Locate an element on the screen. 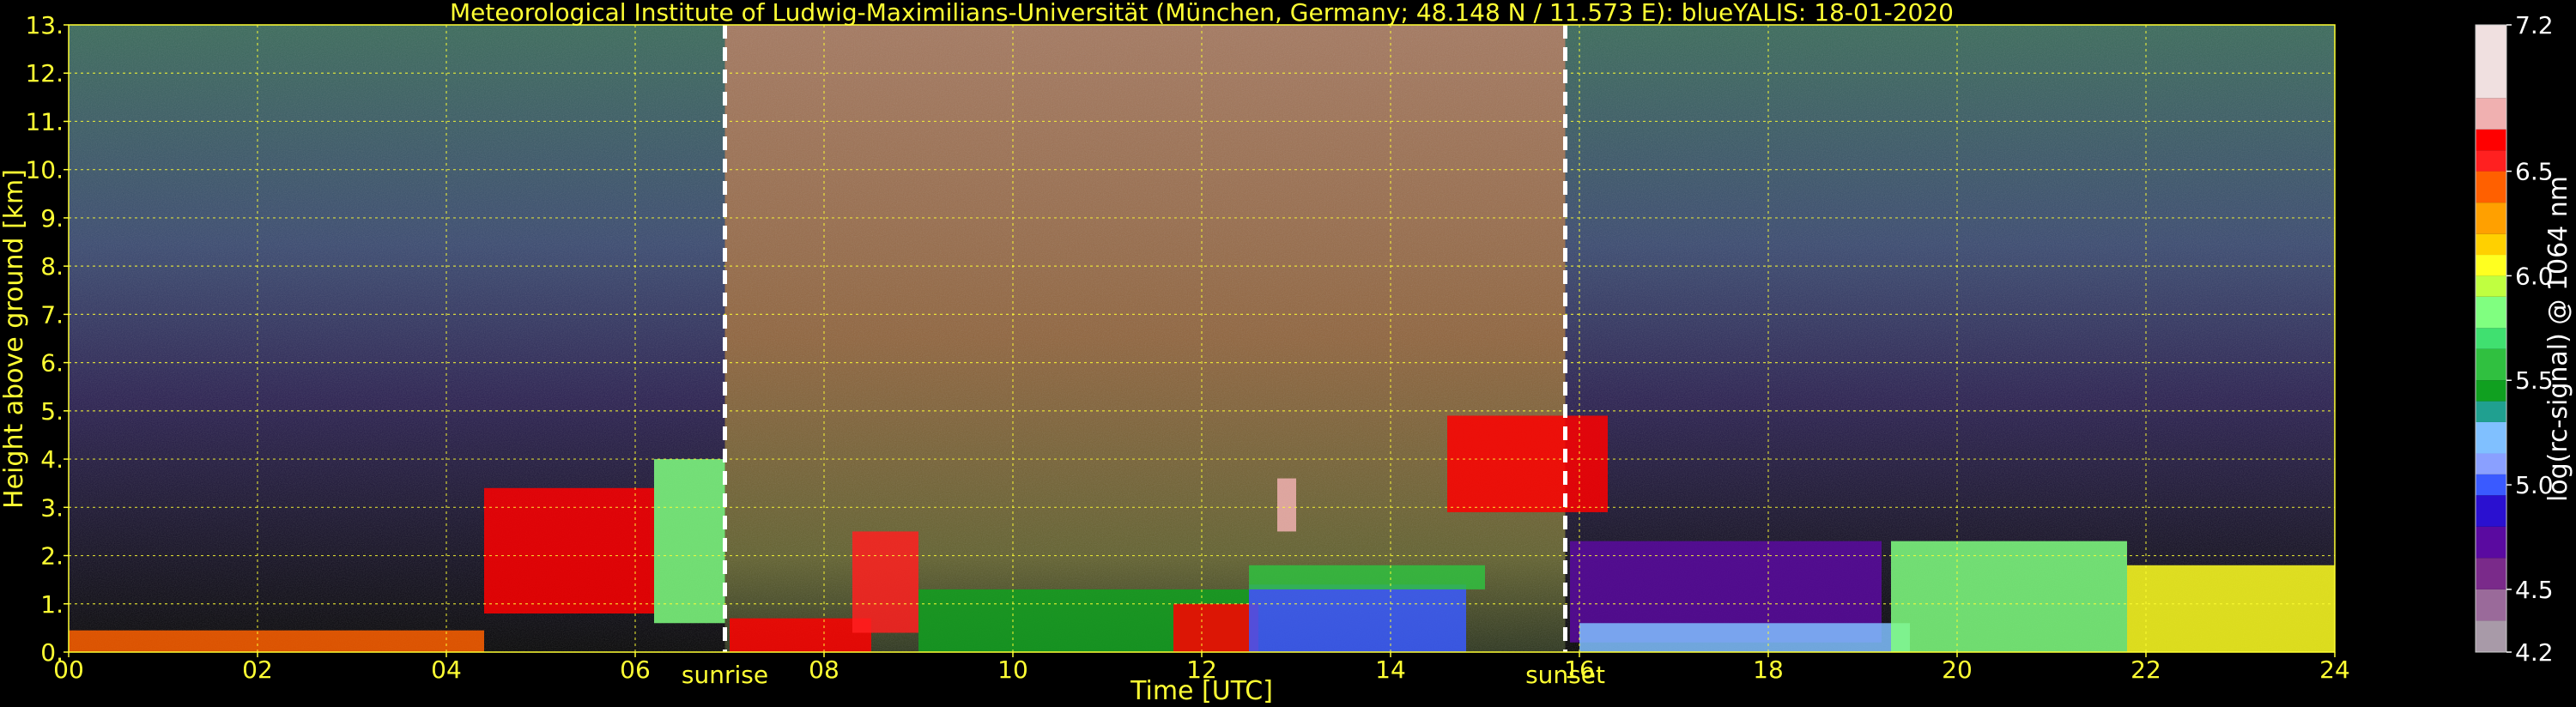 The width and height of the screenshot is (2576, 707). x-tick-label: 14 is located at coordinates (1390, 670).